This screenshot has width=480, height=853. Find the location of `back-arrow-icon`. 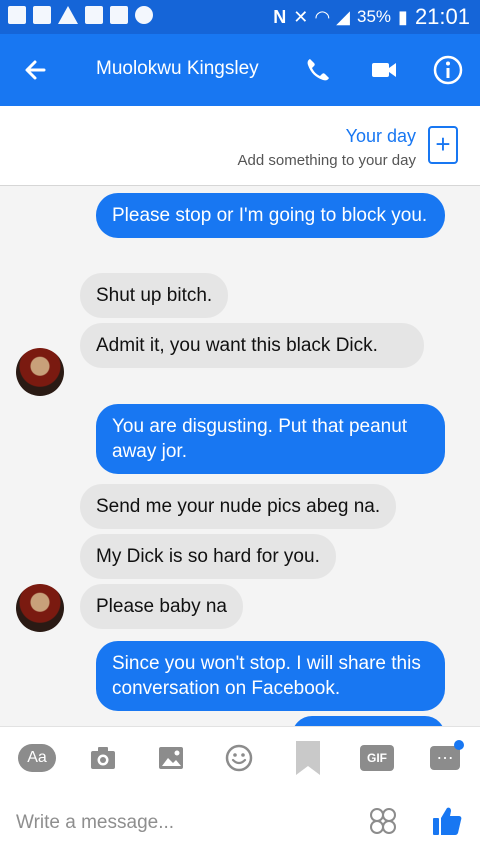

back-arrow-icon is located at coordinates (35, 70).